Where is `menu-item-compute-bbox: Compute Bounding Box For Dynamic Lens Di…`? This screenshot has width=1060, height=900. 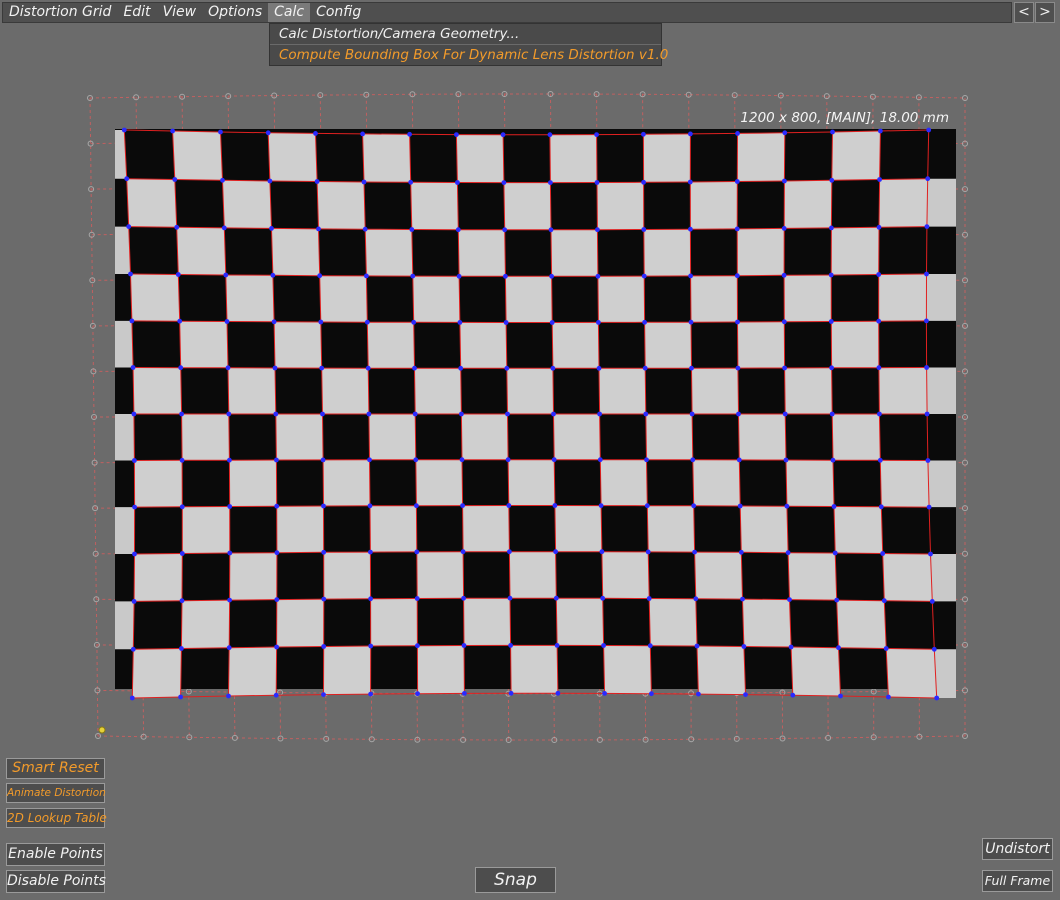 menu-item-compute-bbox: Compute Bounding Box For Dynamic Lens Di… is located at coordinates (469, 54).